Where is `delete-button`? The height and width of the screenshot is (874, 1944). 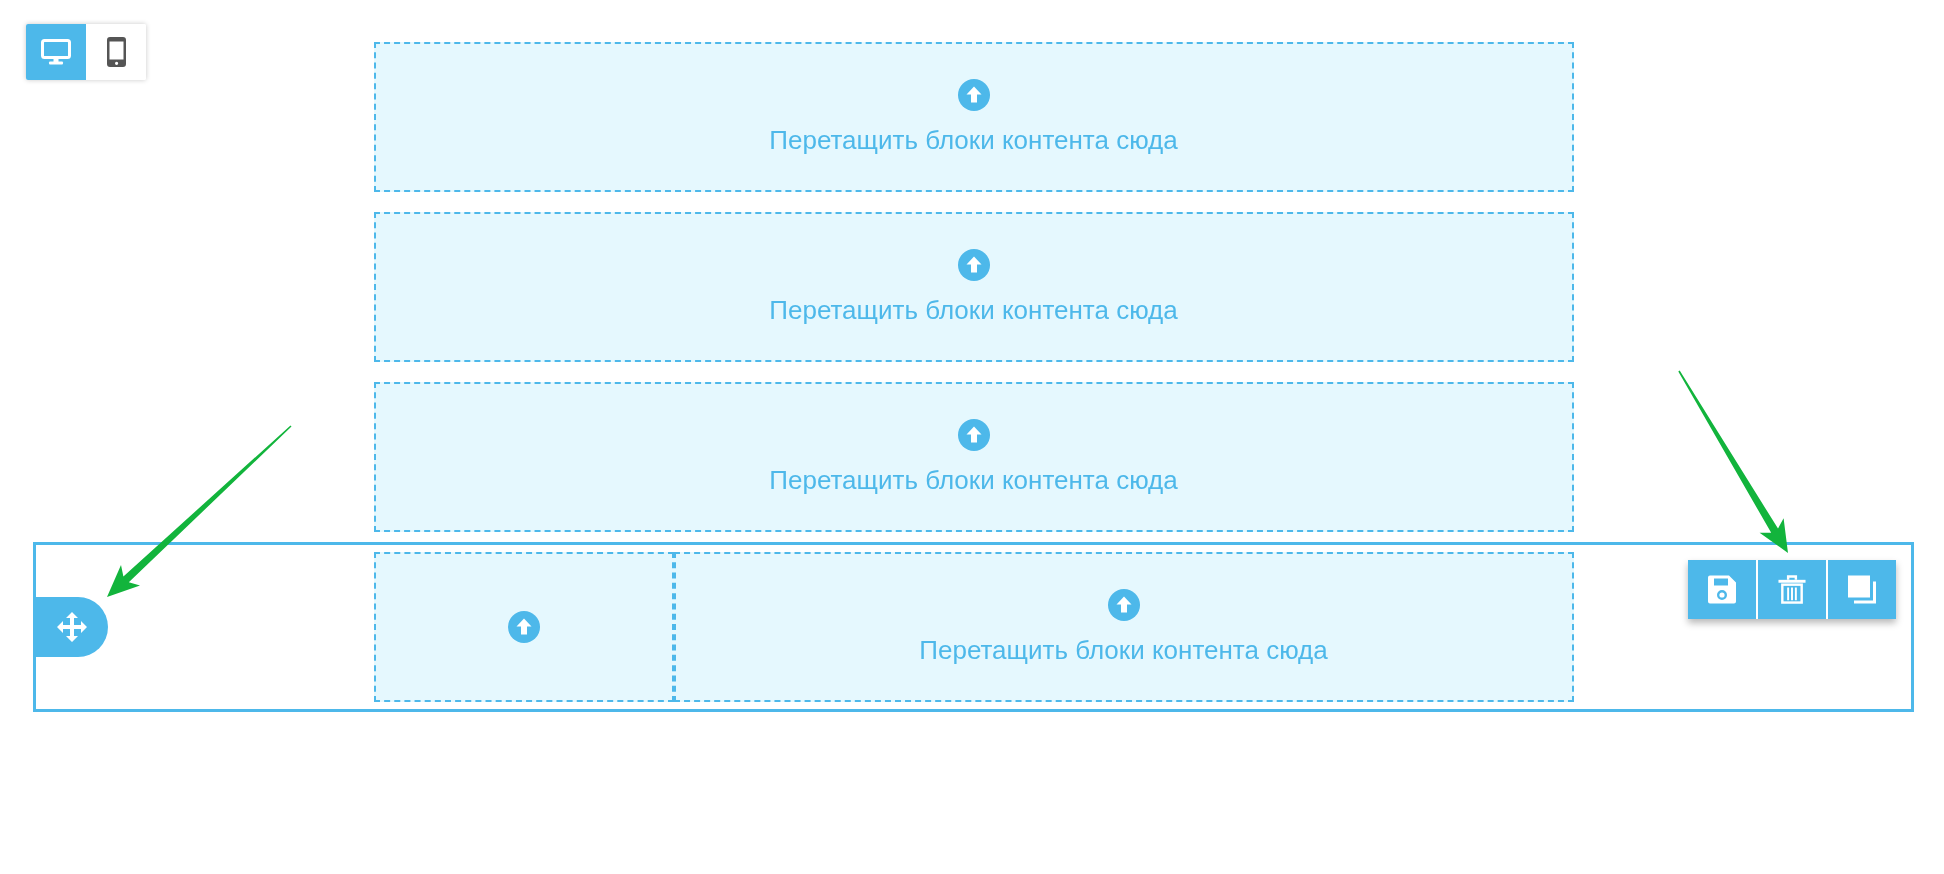
delete-button is located at coordinates (1792, 589).